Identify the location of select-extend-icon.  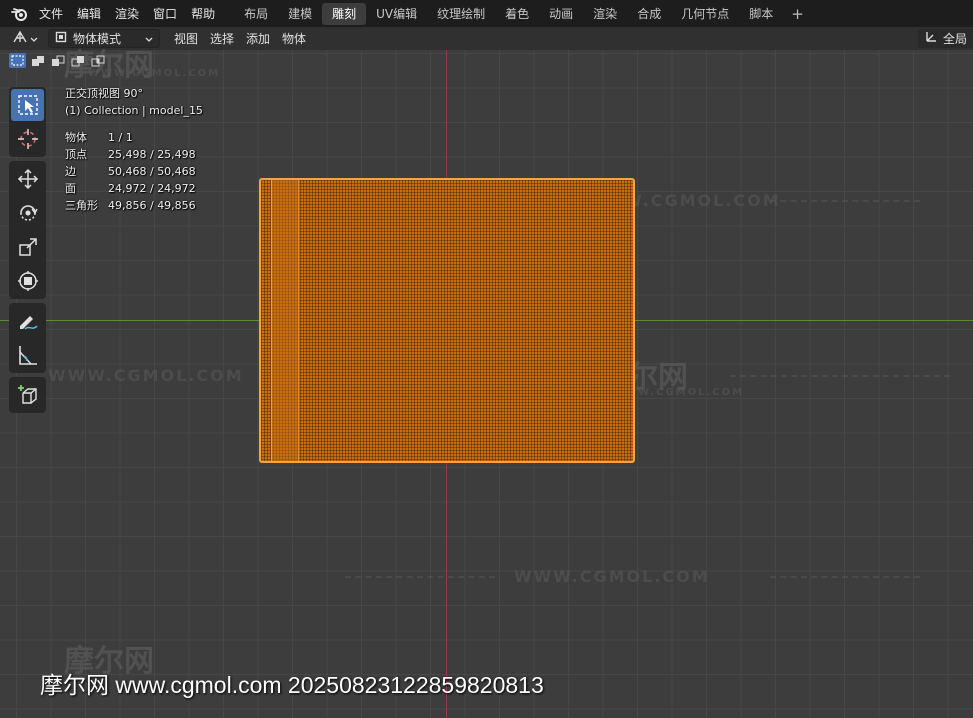
(37, 60).